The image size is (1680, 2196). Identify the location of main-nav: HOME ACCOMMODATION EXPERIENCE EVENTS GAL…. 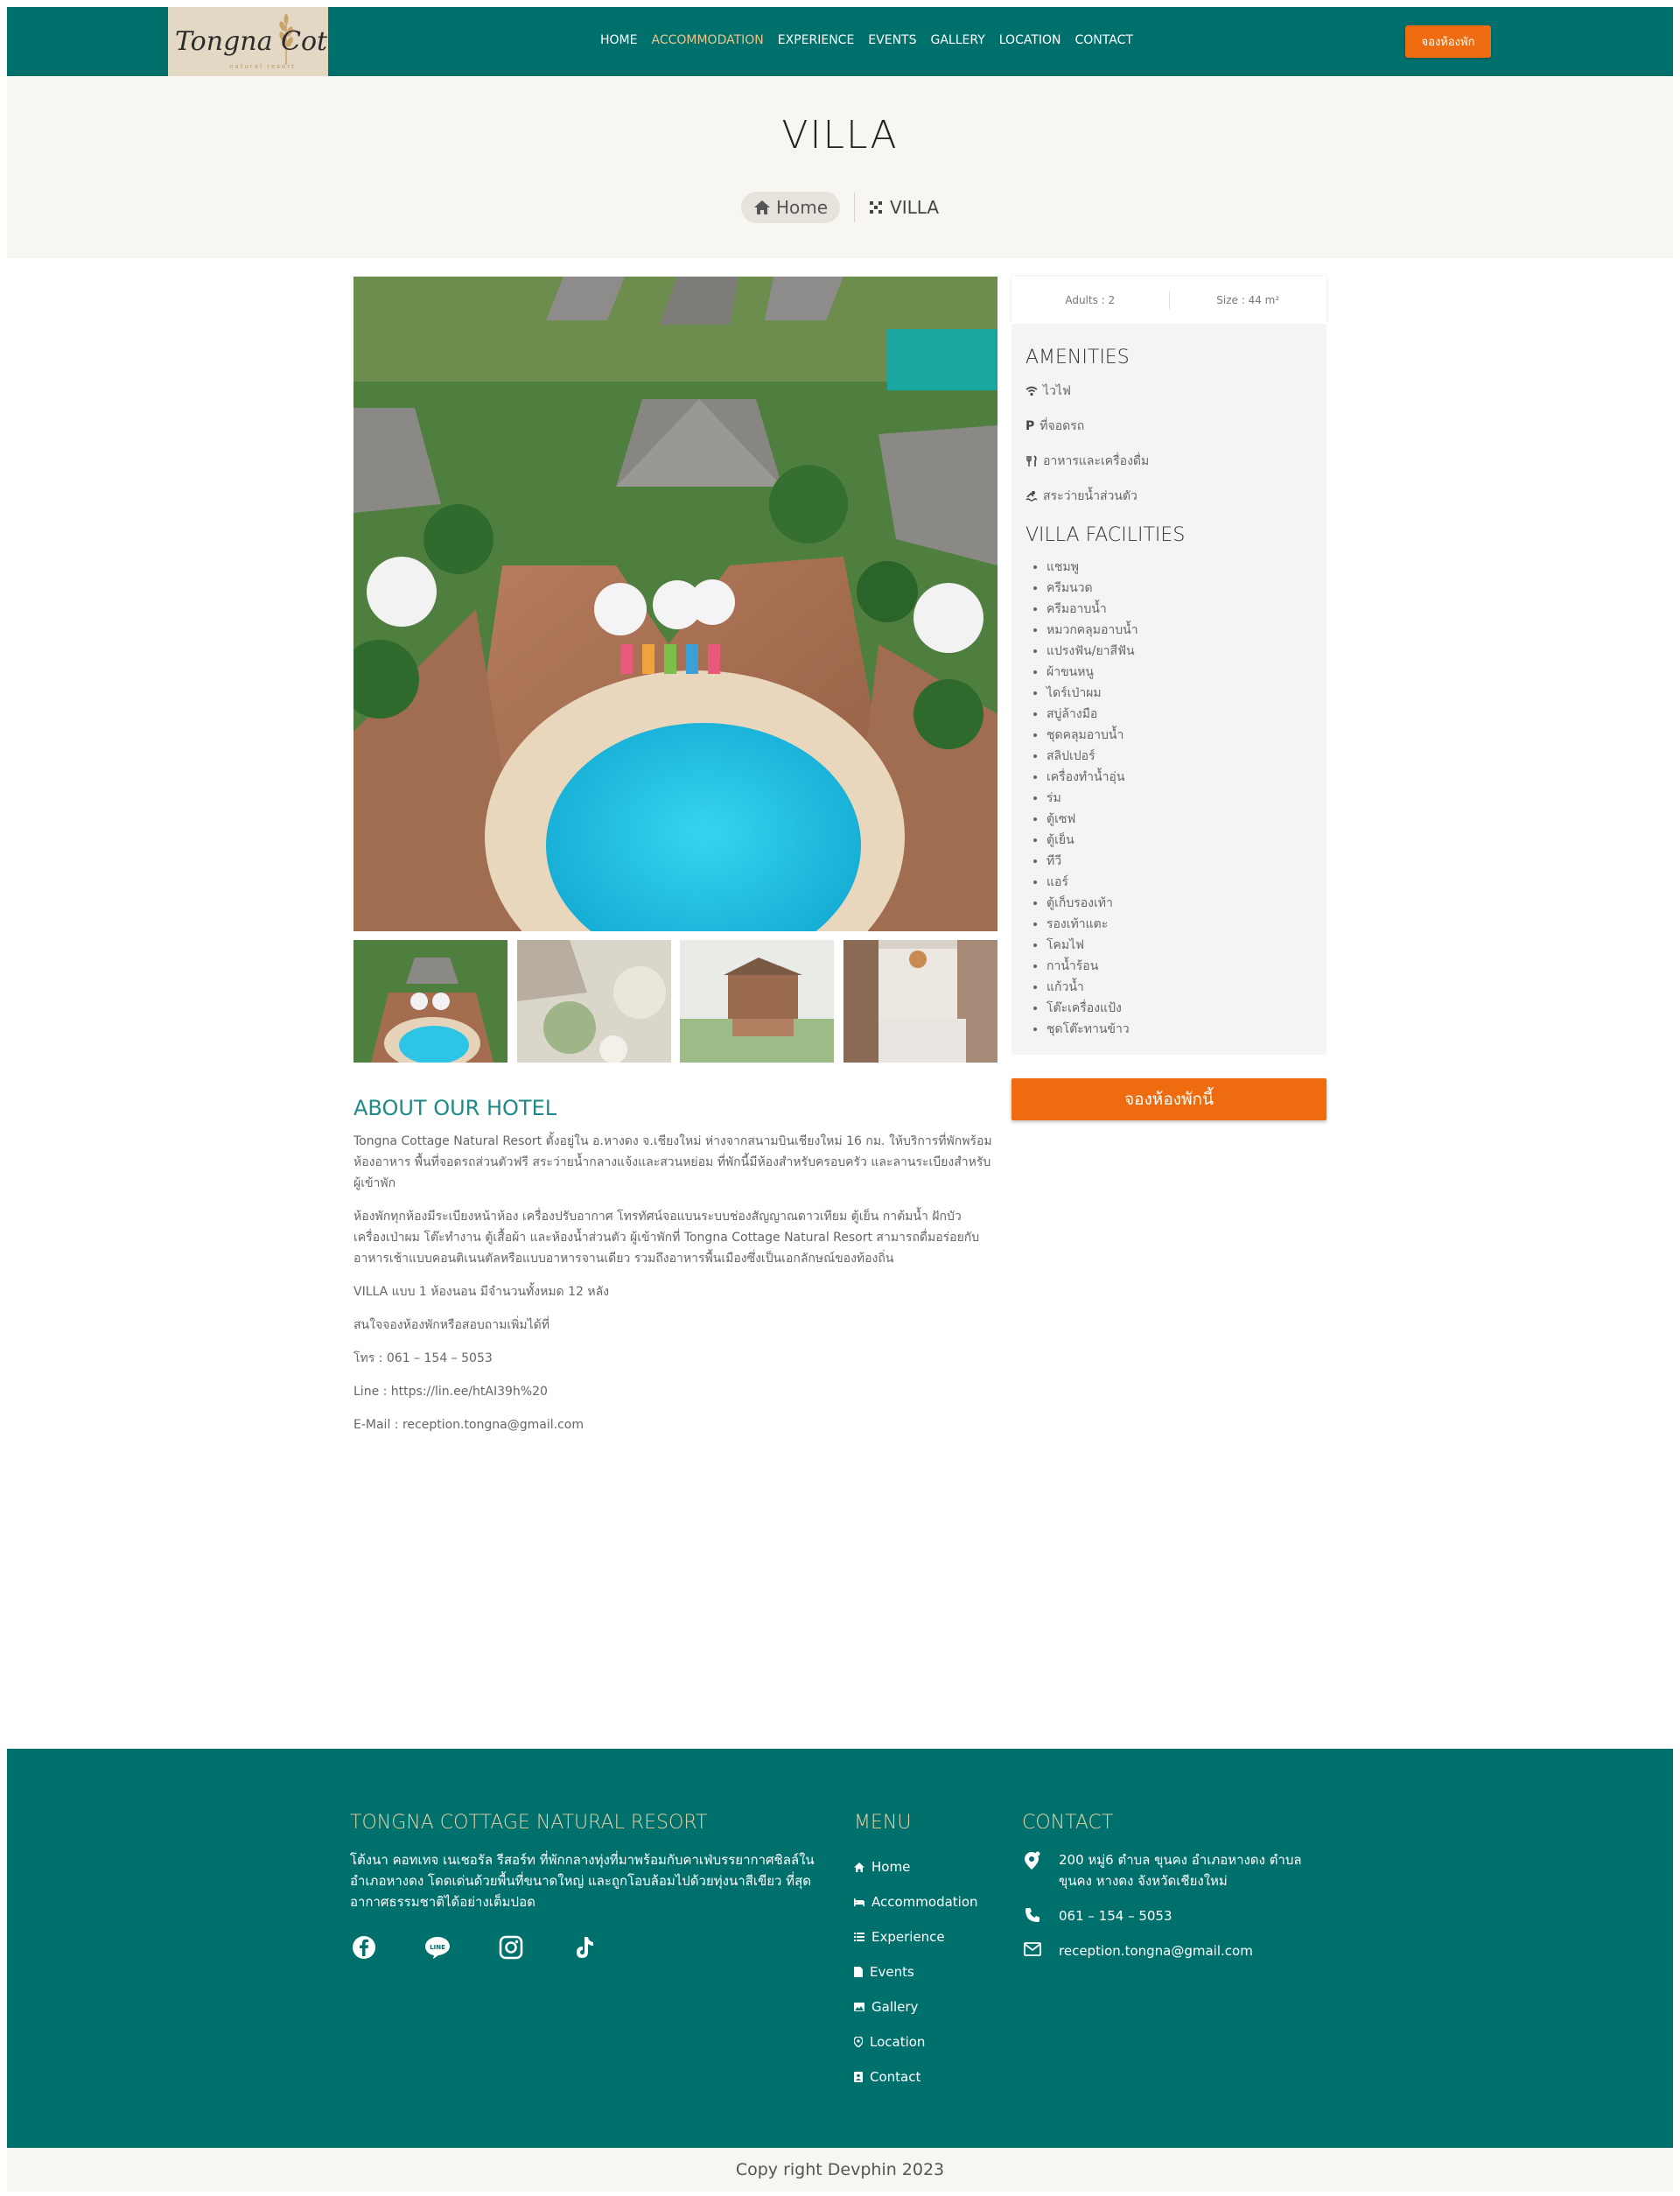
(873, 40).